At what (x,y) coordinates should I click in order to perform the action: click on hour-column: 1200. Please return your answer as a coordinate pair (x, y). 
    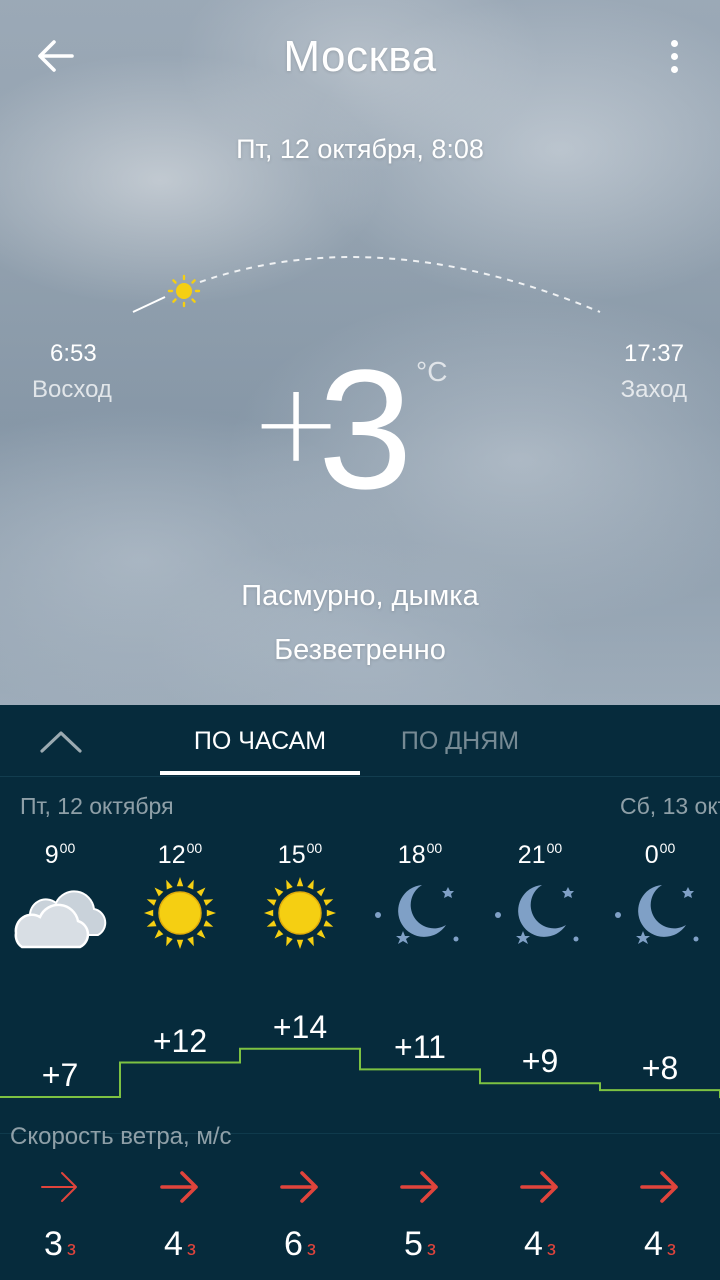
    Looking at the image, I should click on (180, 898).